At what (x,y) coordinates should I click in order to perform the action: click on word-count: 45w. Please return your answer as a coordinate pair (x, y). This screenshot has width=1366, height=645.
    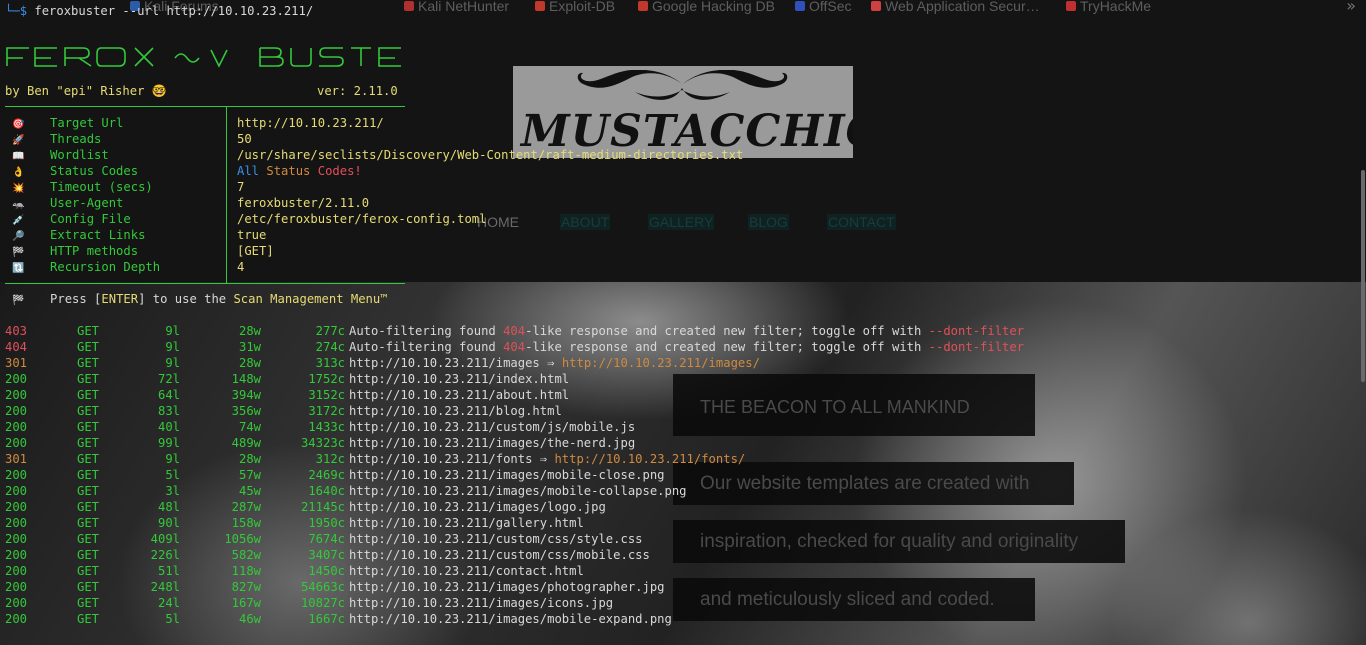
    Looking at the image, I should click on (249, 491).